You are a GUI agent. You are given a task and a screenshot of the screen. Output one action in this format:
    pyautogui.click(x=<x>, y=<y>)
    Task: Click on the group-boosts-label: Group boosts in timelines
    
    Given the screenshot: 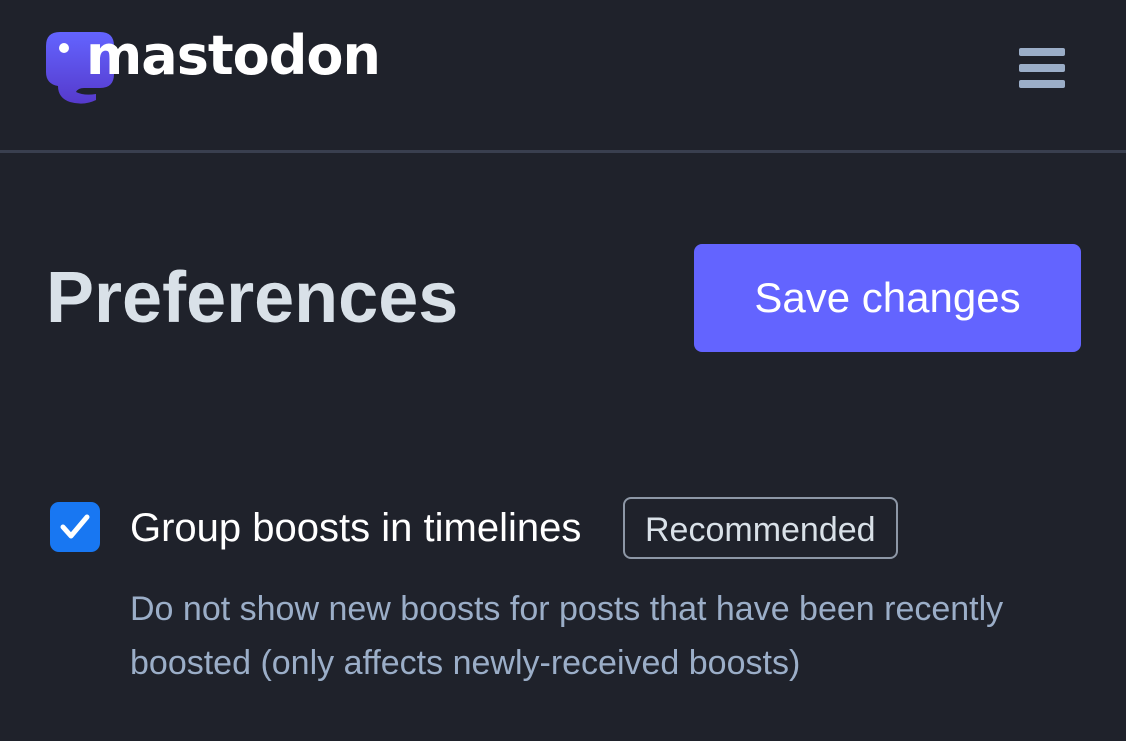 What is the action you would take?
    pyautogui.click(x=355, y=528)
    